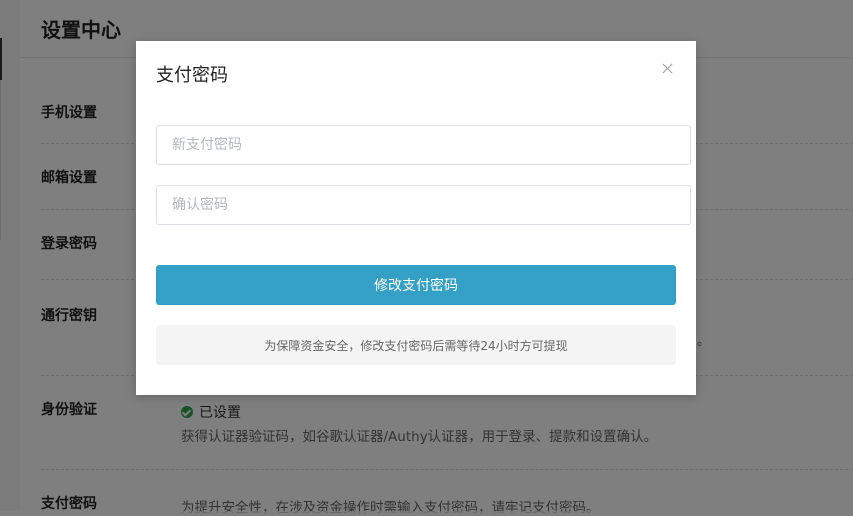 This screenshot has width=853, height=516. I want to click on confirm-password-input, so click(423, 205).